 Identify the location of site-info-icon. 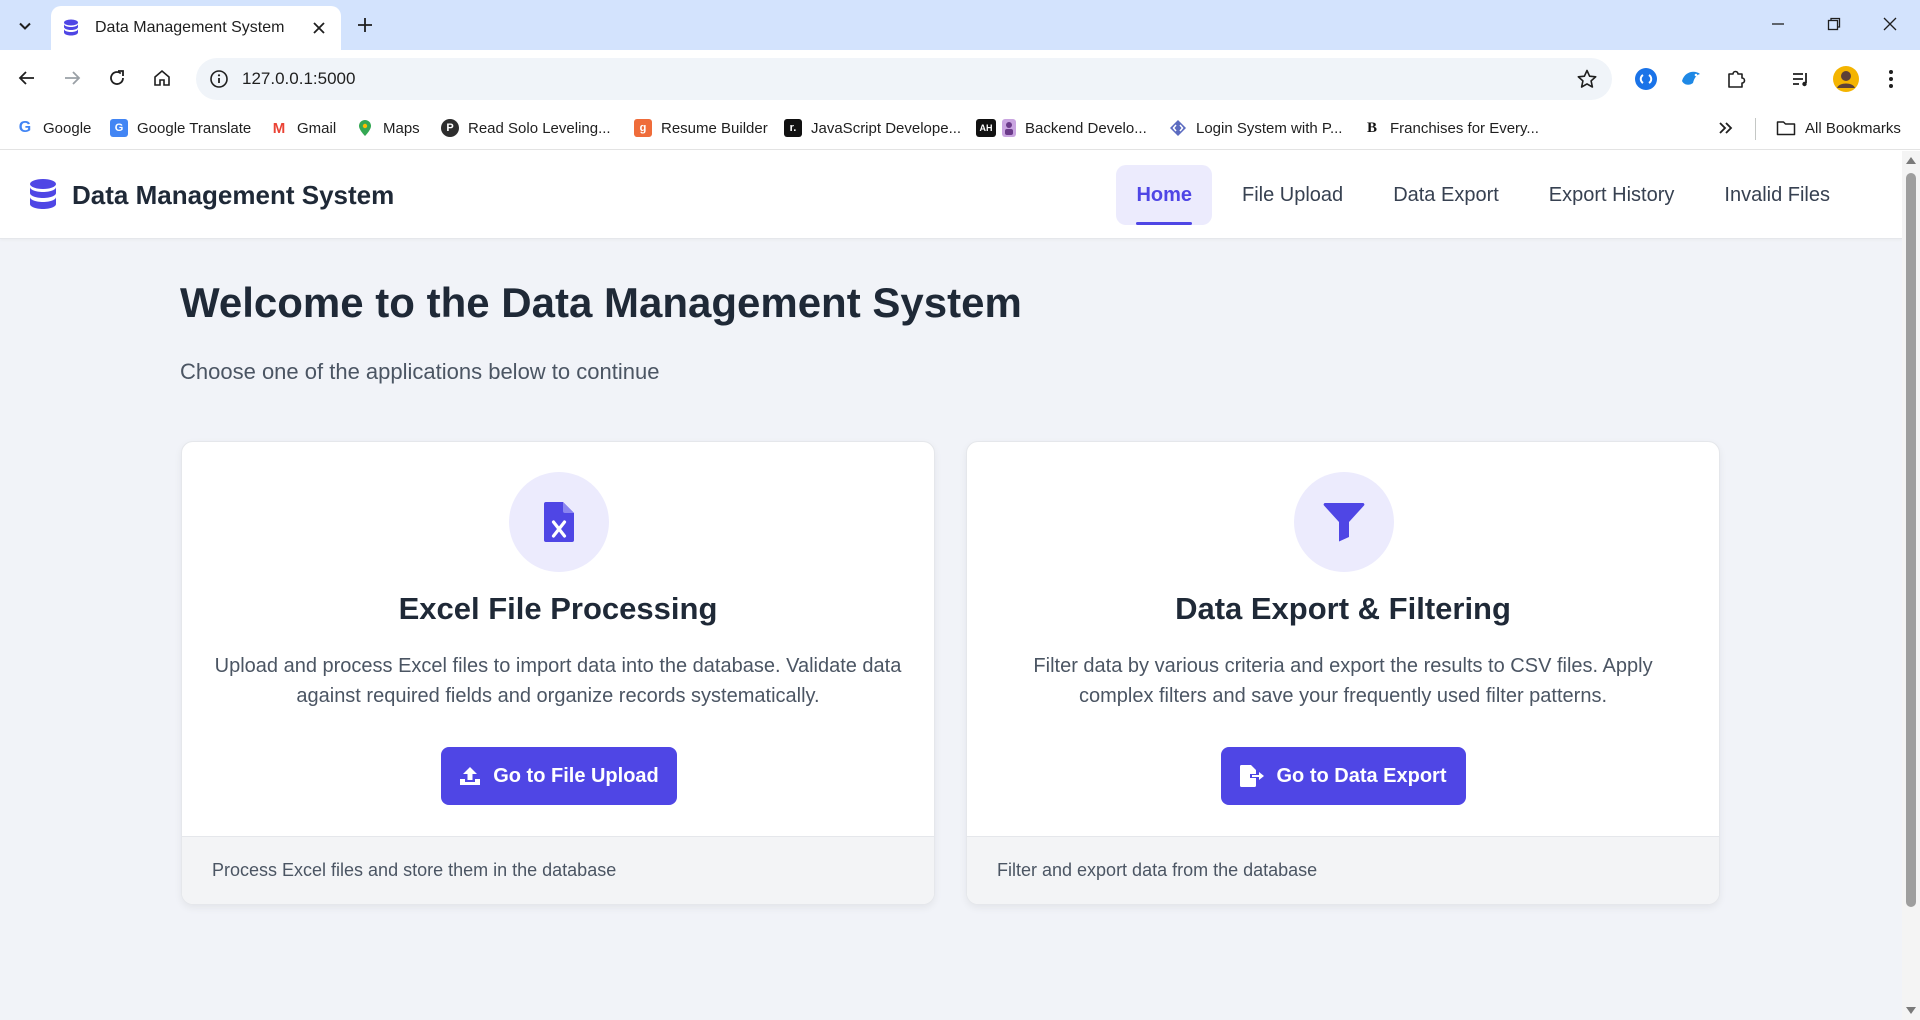
(219, 79).